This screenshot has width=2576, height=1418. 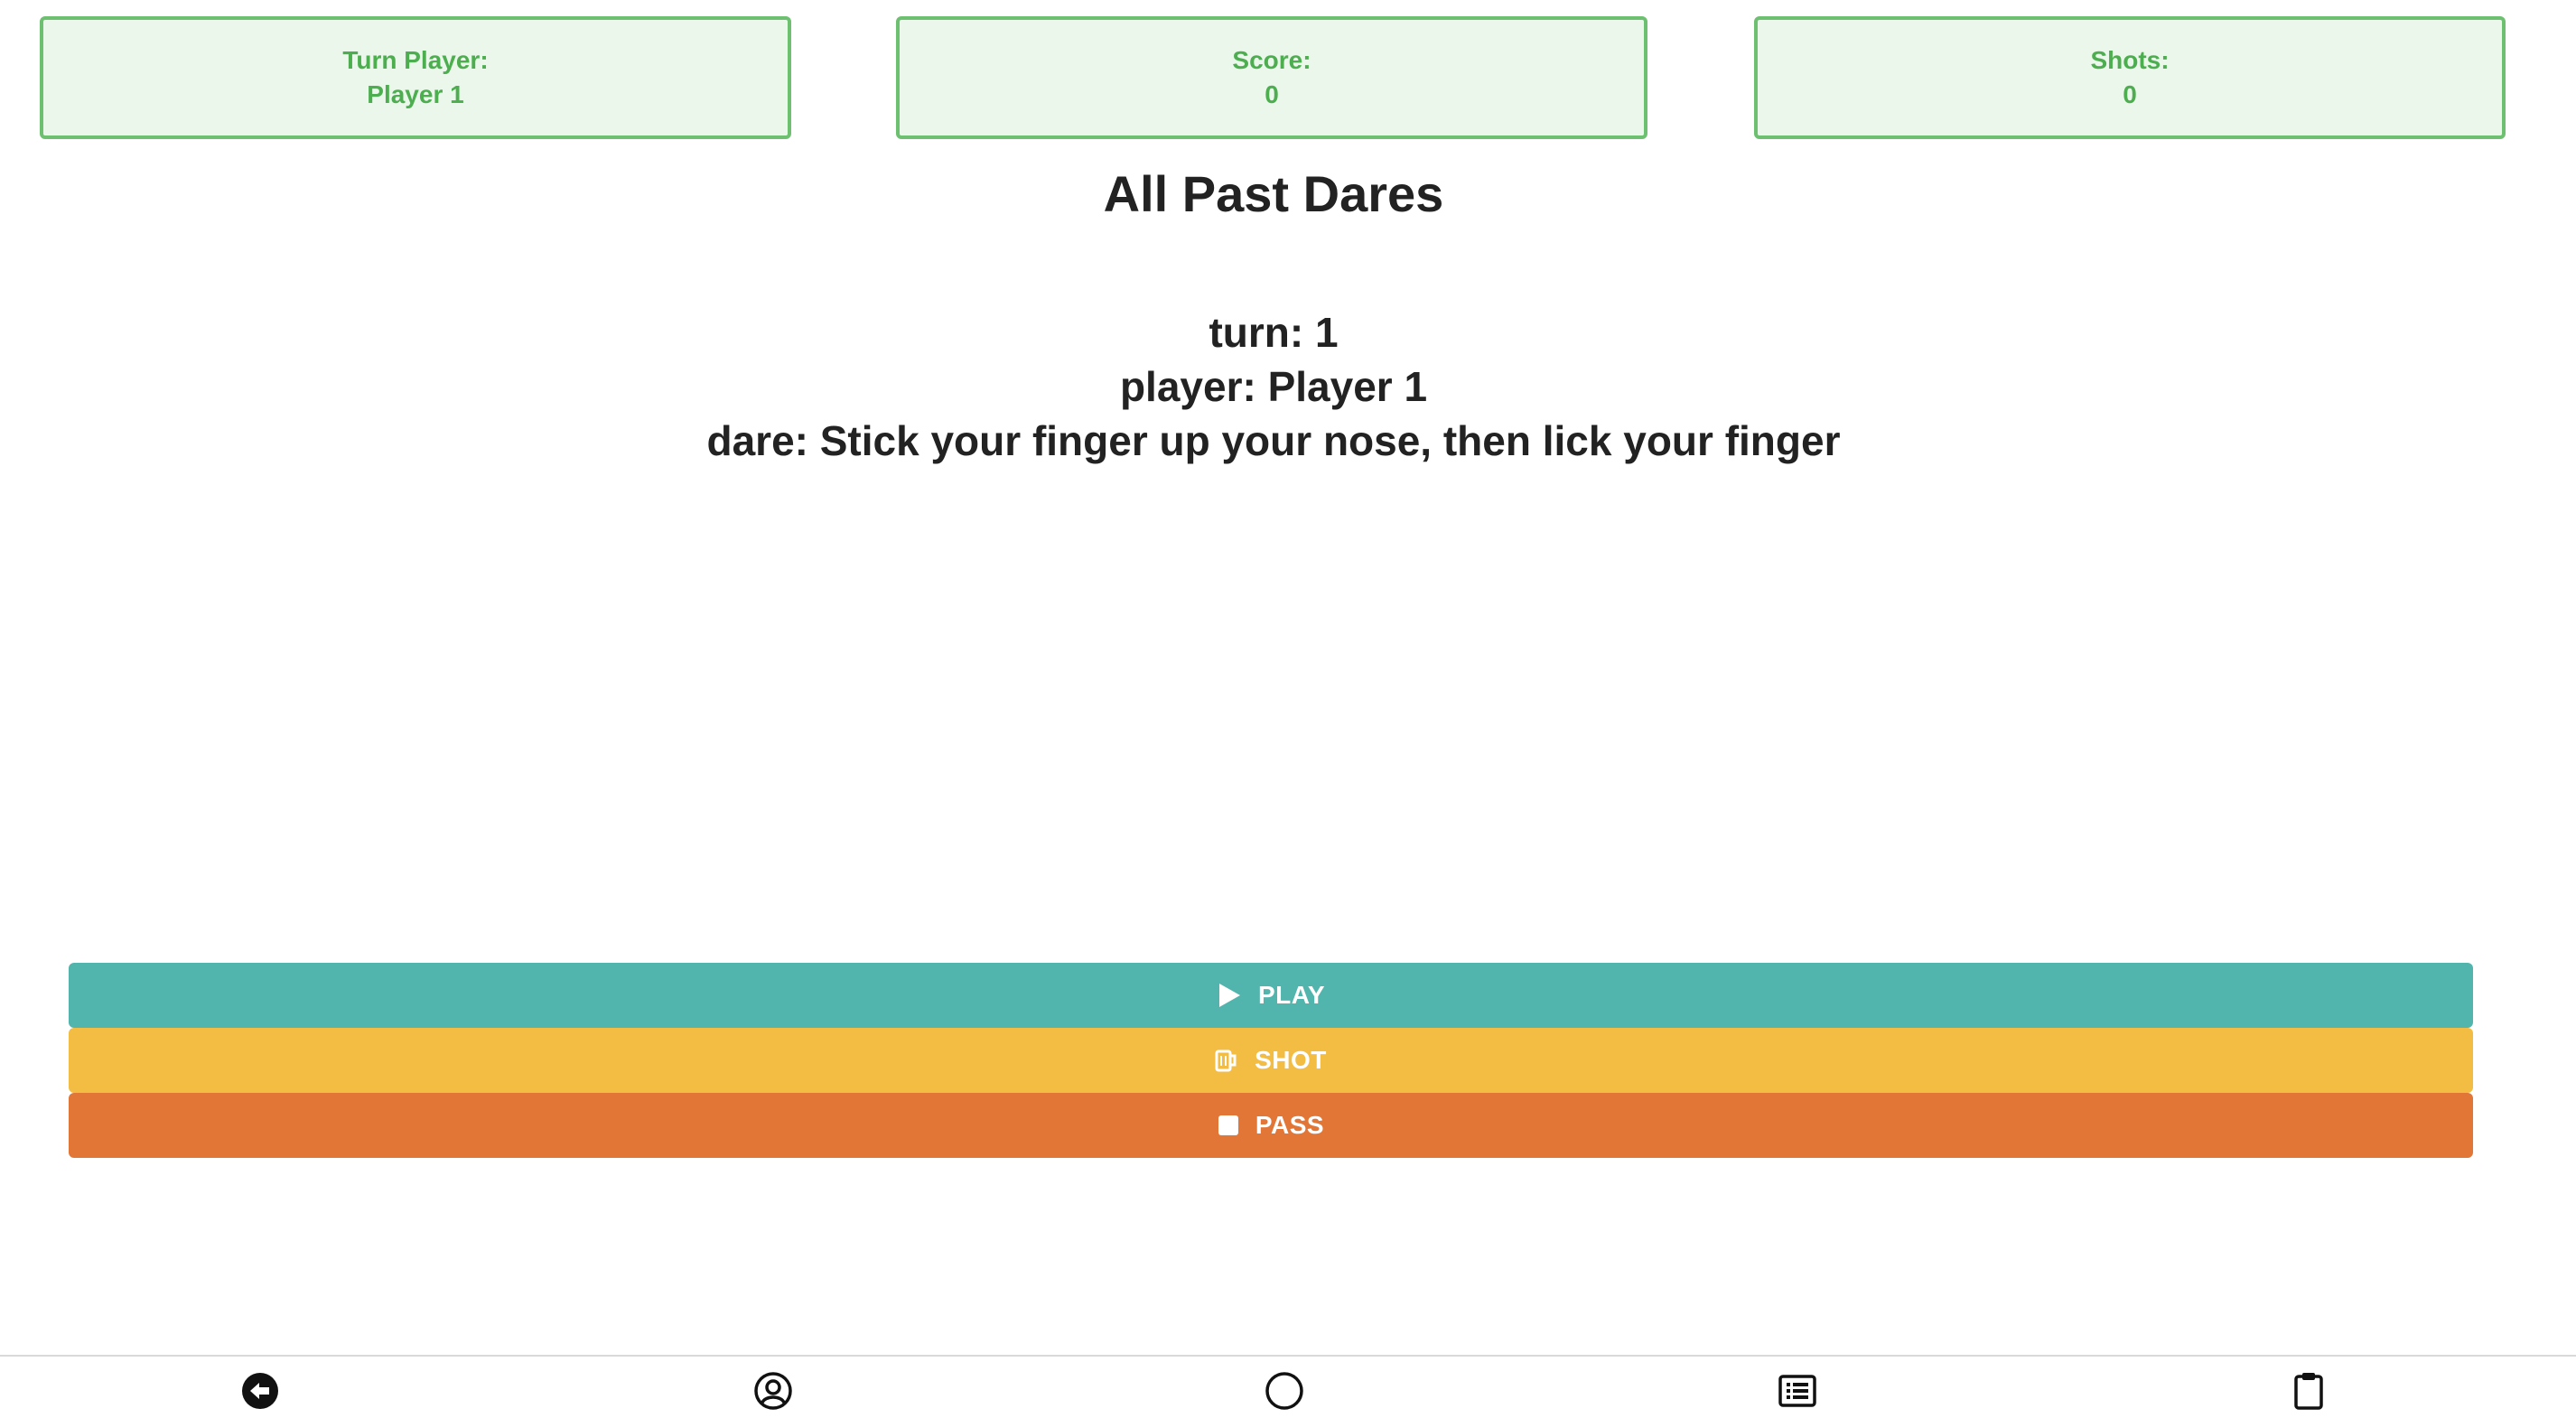 I want to click on shot-button-label: SHOT, so click(x=1291, y=1060).